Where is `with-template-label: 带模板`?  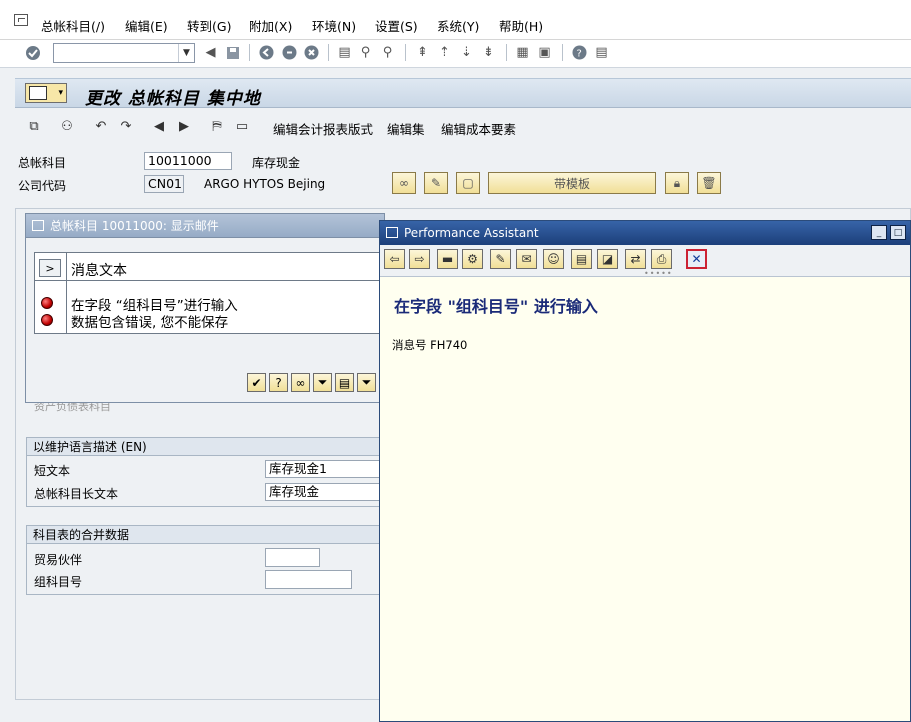 with-template-label: 带模板 is located at coordinates (571, 183).